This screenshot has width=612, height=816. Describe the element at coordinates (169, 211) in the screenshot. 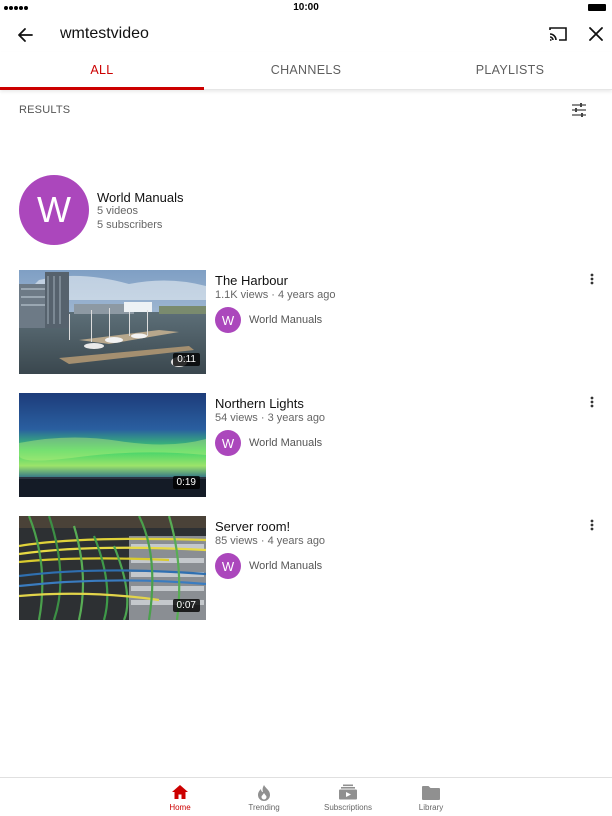

I see `channel-result: W World Manuals 5 videos 5 subscribers` at that location.